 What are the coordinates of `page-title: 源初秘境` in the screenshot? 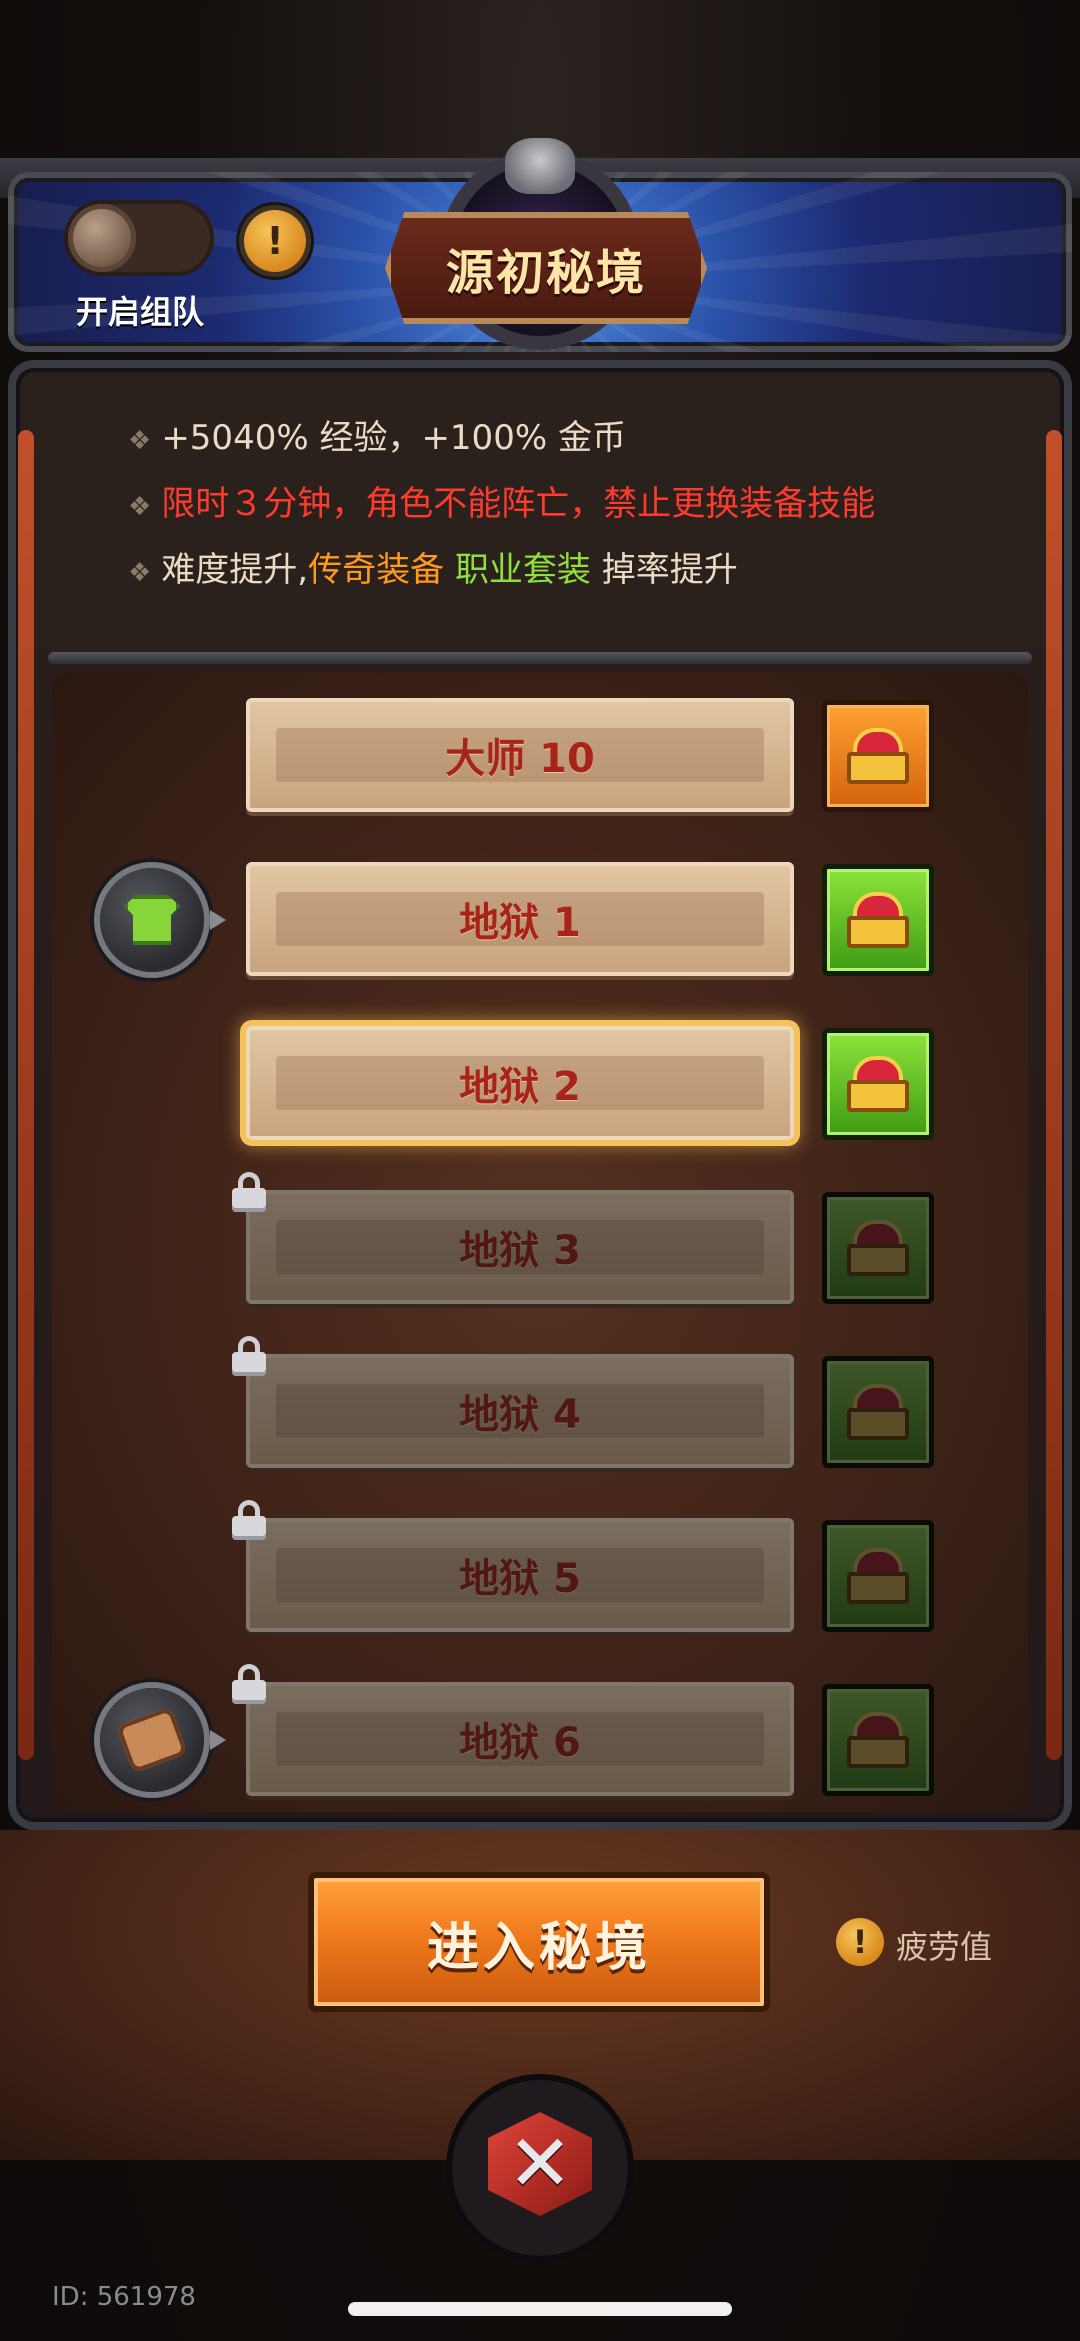 It's located at (546, 268).